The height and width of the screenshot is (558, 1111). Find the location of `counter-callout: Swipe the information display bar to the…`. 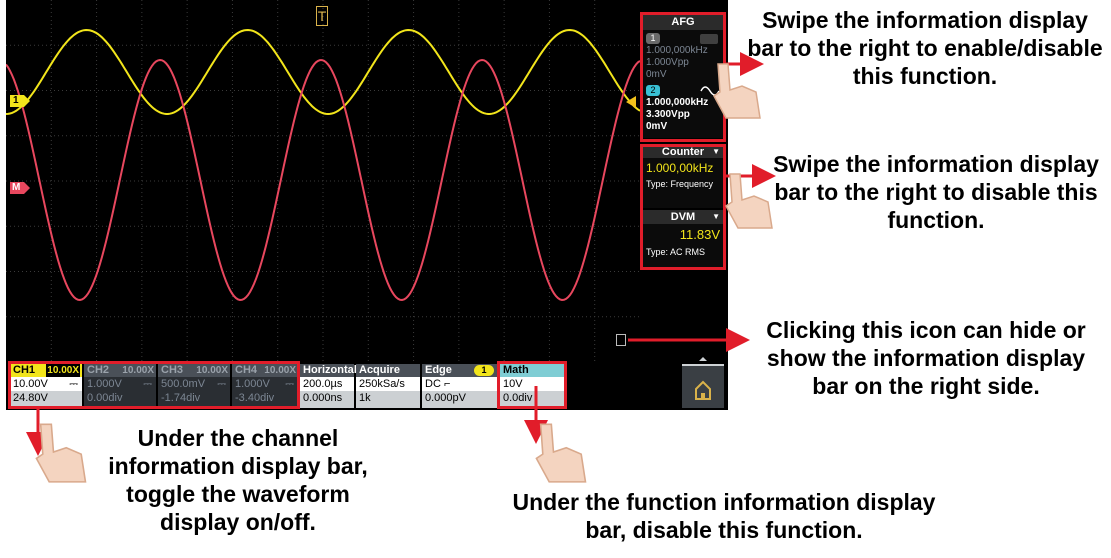

counter-callout: Swipe the information display bar to the… is located at coordinates (936, 192).